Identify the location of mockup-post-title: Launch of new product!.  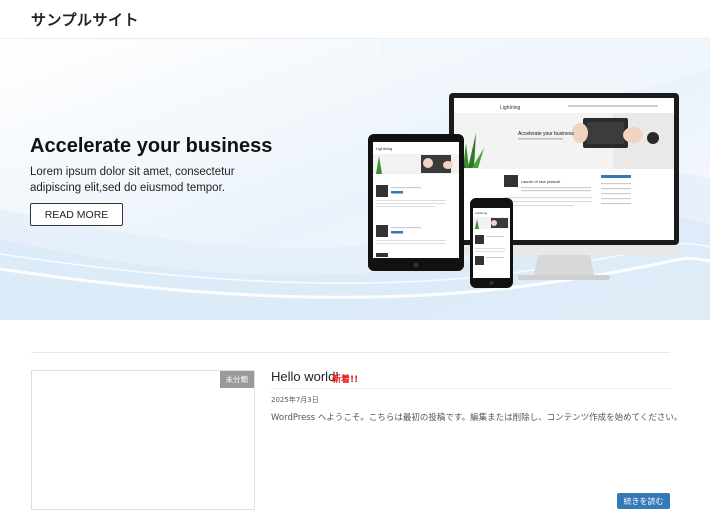
(540, 182).